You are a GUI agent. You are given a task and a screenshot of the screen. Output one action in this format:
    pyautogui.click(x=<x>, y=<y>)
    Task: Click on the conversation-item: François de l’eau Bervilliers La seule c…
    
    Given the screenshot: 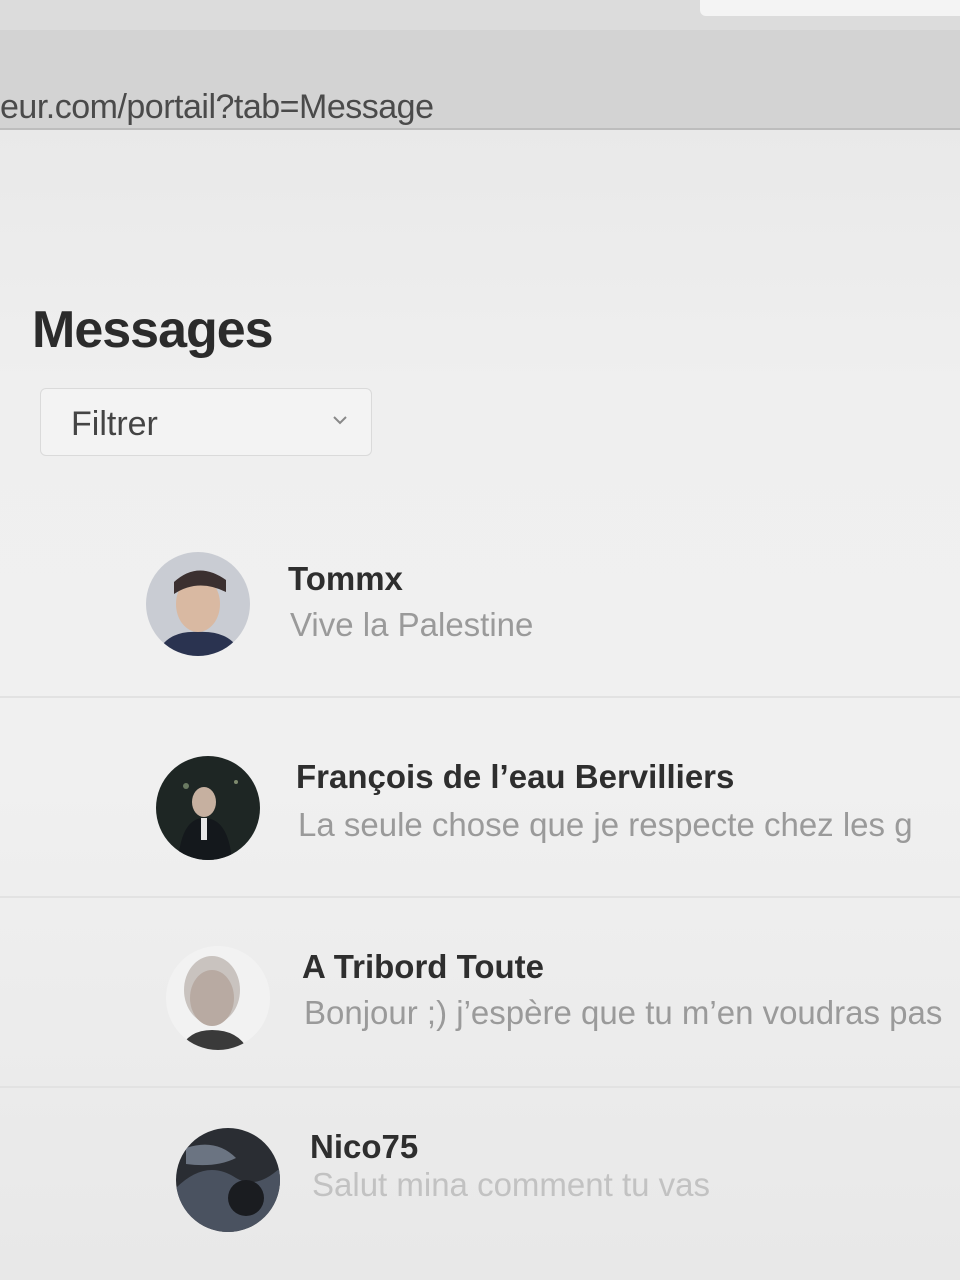 What is the action you would take?
    pyautogui.click(x=480, y=825)
    